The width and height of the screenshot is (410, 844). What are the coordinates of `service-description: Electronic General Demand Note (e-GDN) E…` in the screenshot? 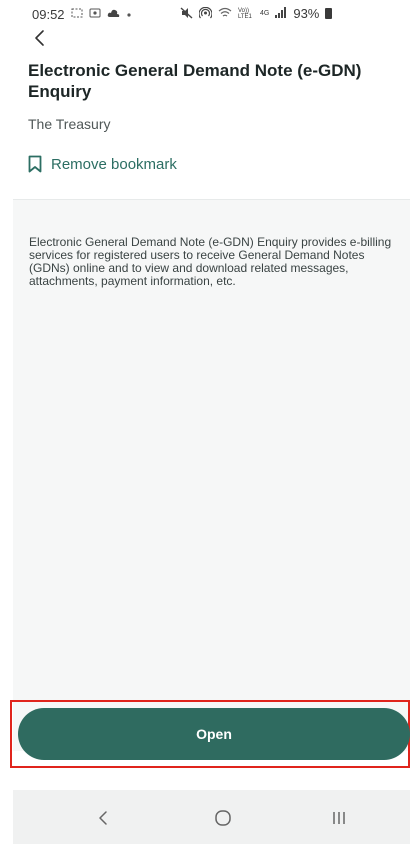 It's located at (210, 261).